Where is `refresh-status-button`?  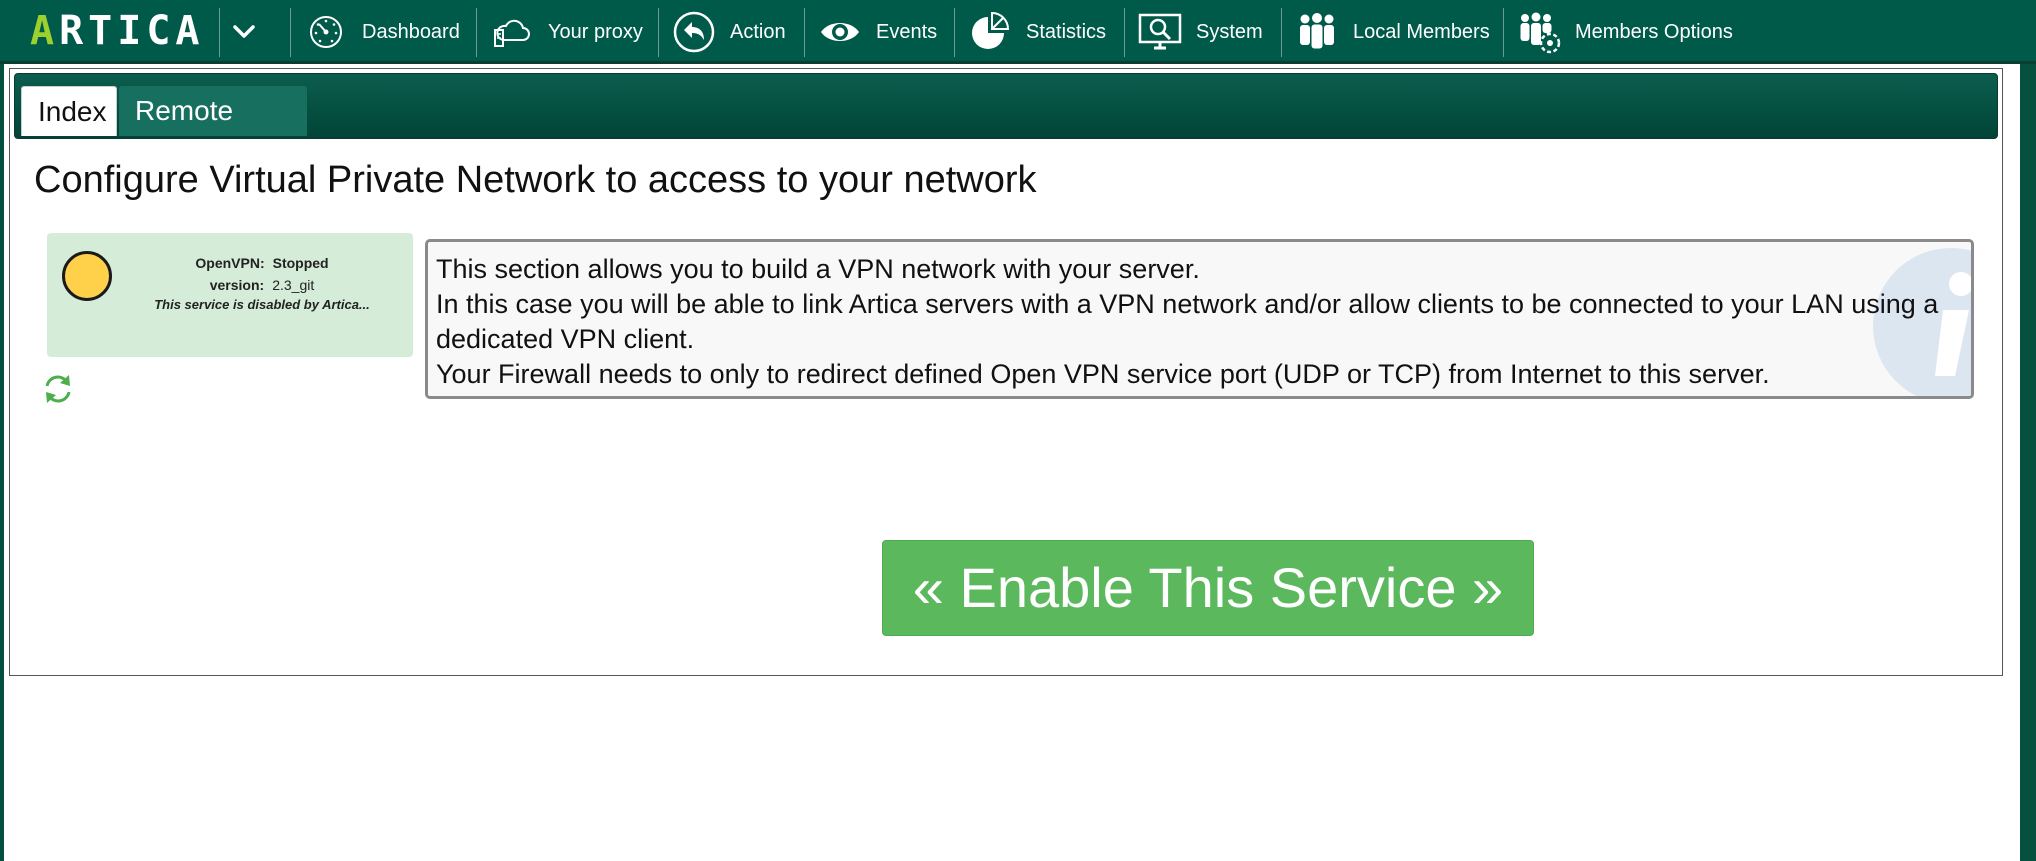
refresh-status-button is located at coordinates (58, 389).